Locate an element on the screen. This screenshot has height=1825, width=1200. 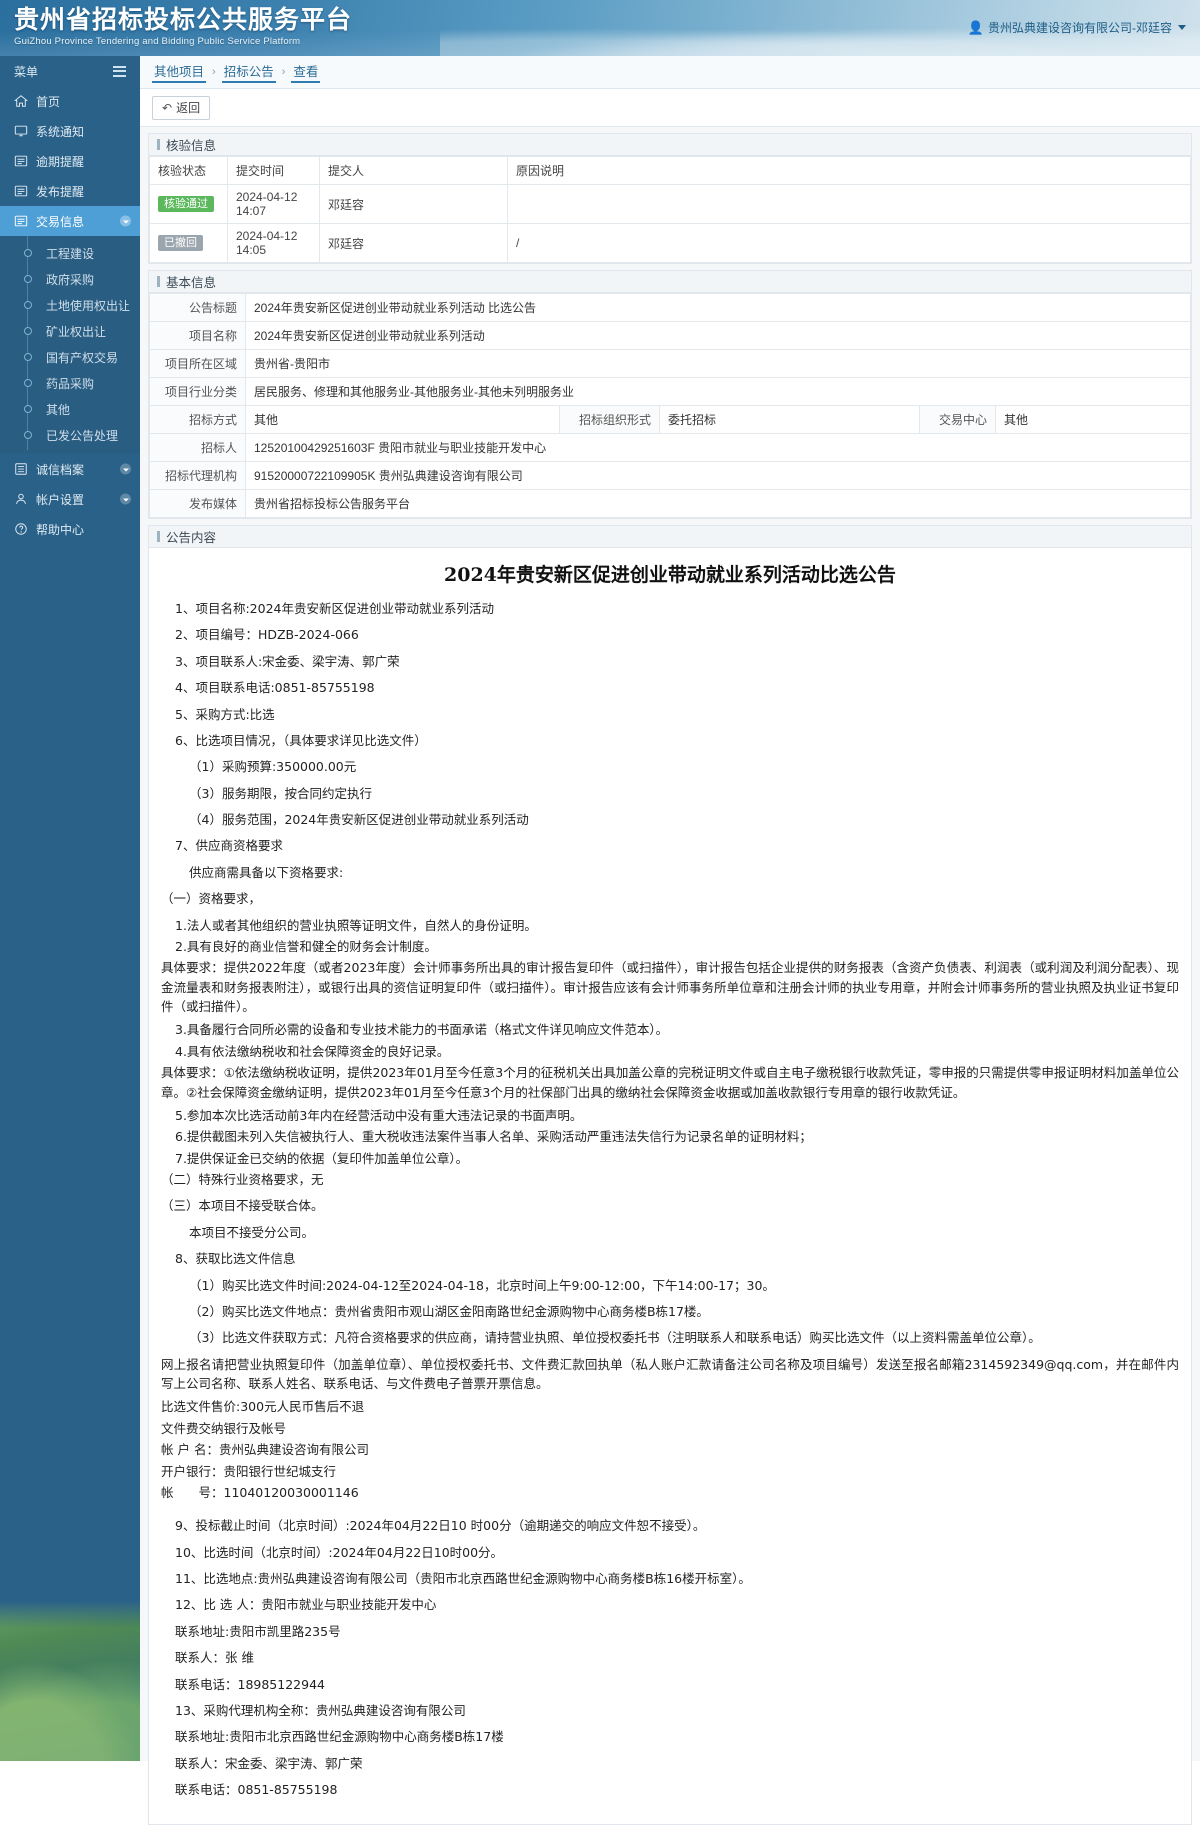
user-icon: 👤 is located at coordinates (975, 27).